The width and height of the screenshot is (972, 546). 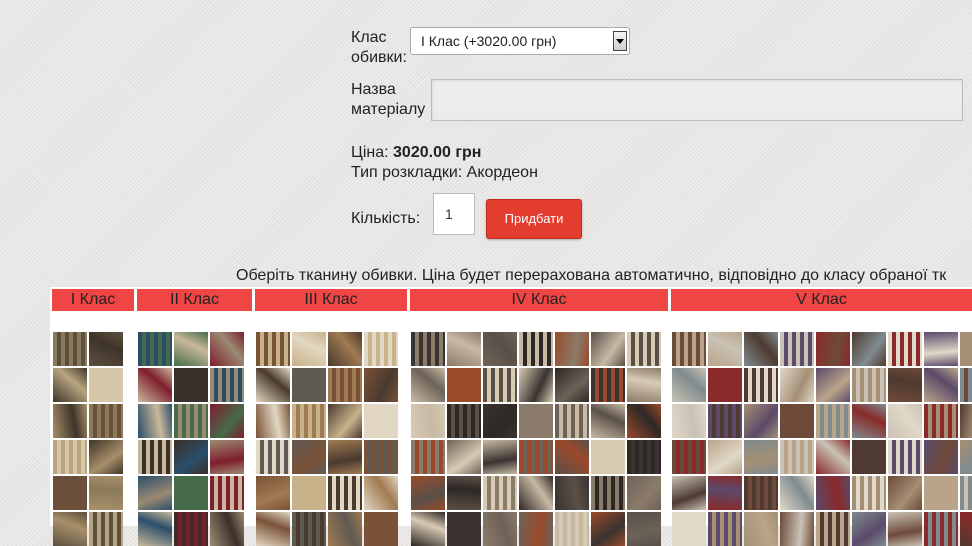 What do you see at coordinates (454, 214) in the screenshot?
I see `quantity-input: 1` at bounding box center [454, 214].